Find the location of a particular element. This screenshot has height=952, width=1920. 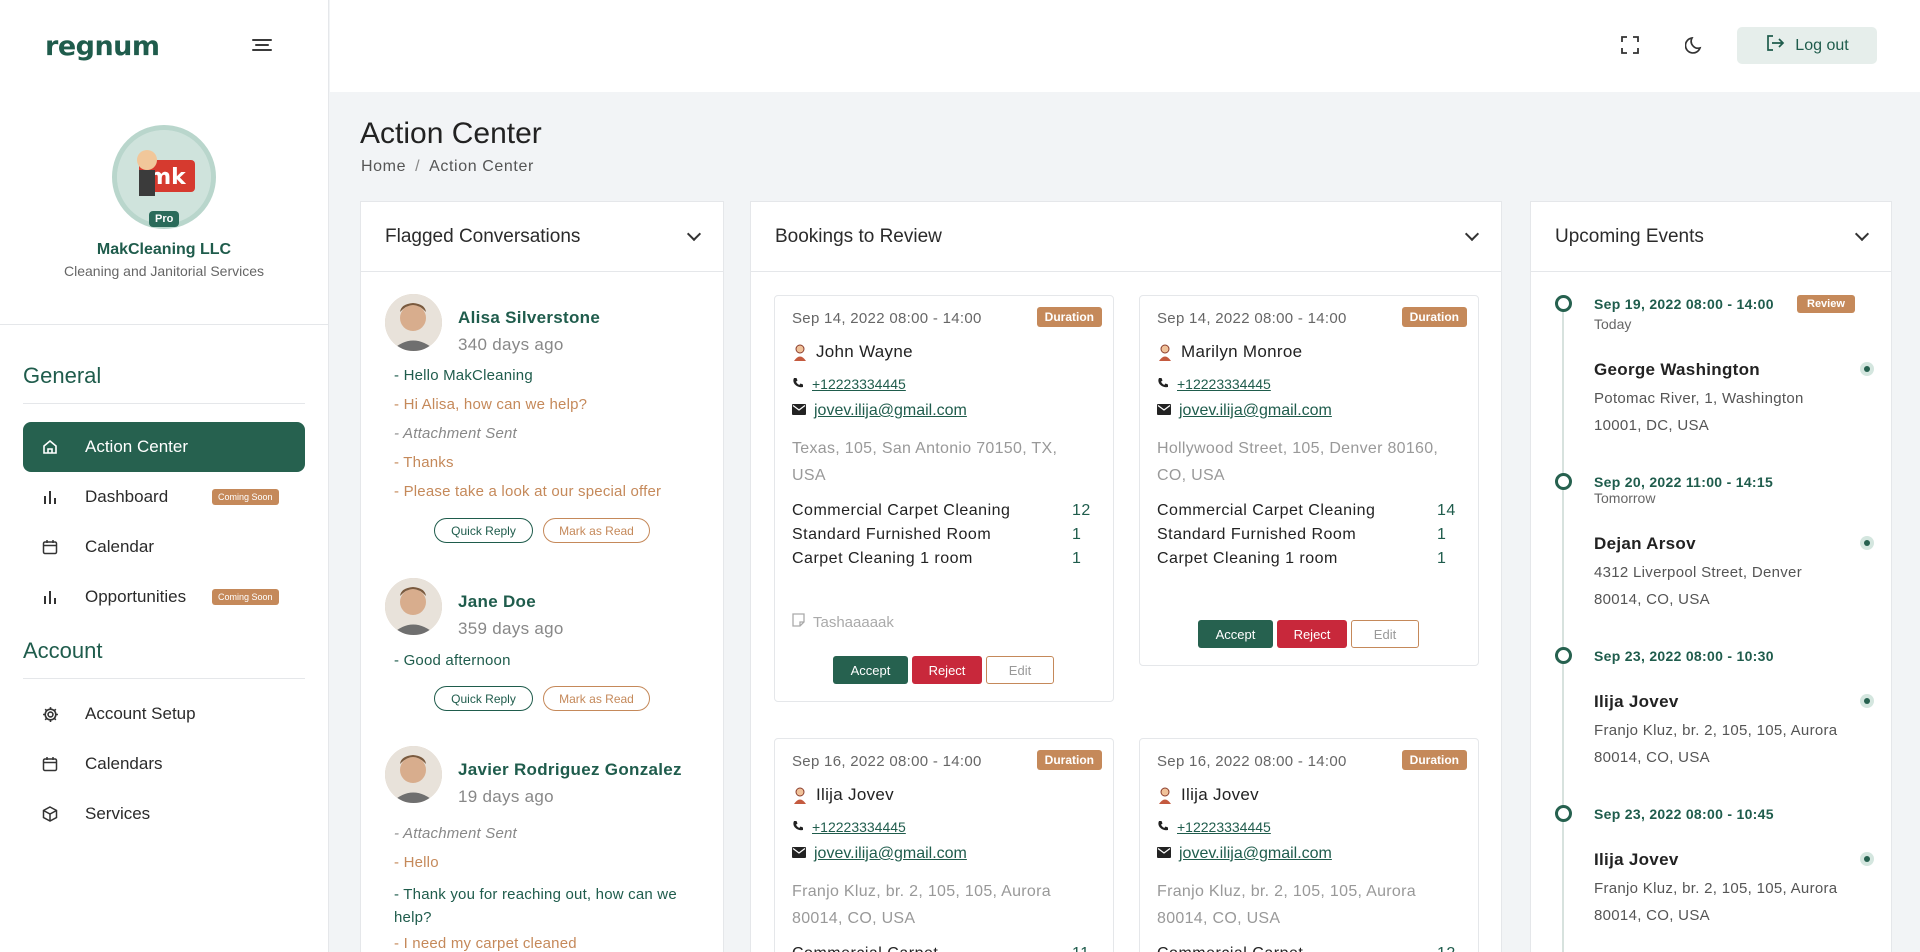

sidebar-item-action-center: Action Center is located at coordinates (164, 447).